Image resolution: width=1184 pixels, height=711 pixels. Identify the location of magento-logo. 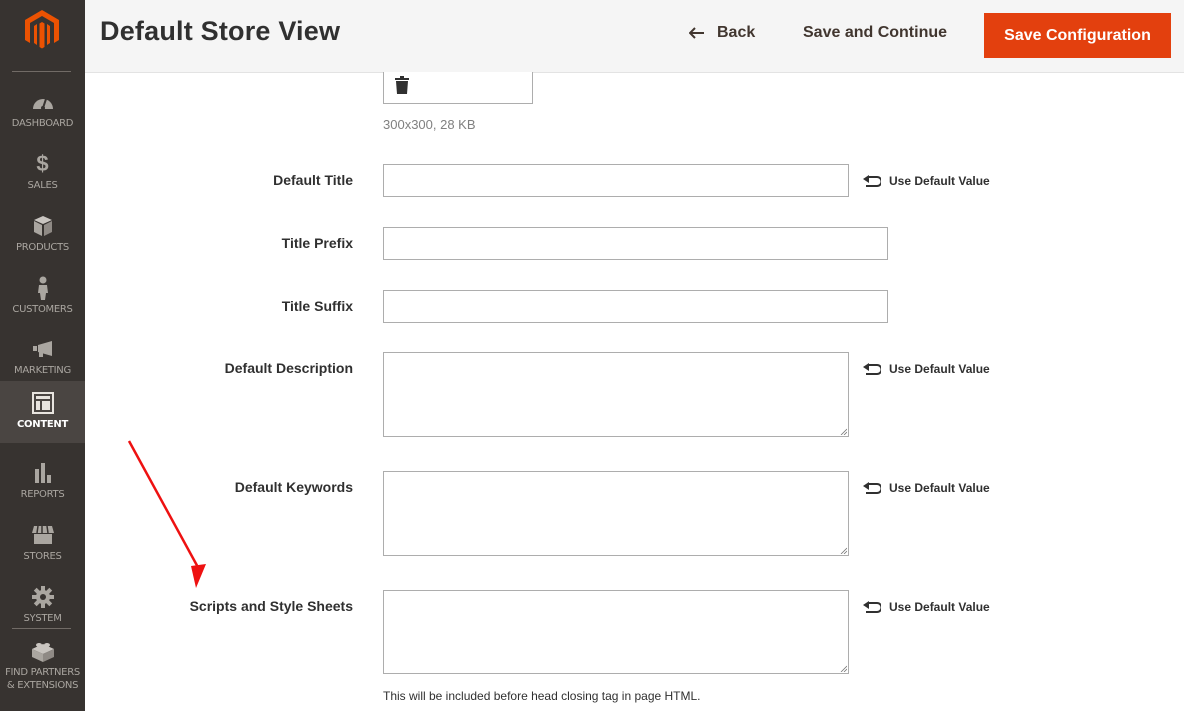
(42, 30).